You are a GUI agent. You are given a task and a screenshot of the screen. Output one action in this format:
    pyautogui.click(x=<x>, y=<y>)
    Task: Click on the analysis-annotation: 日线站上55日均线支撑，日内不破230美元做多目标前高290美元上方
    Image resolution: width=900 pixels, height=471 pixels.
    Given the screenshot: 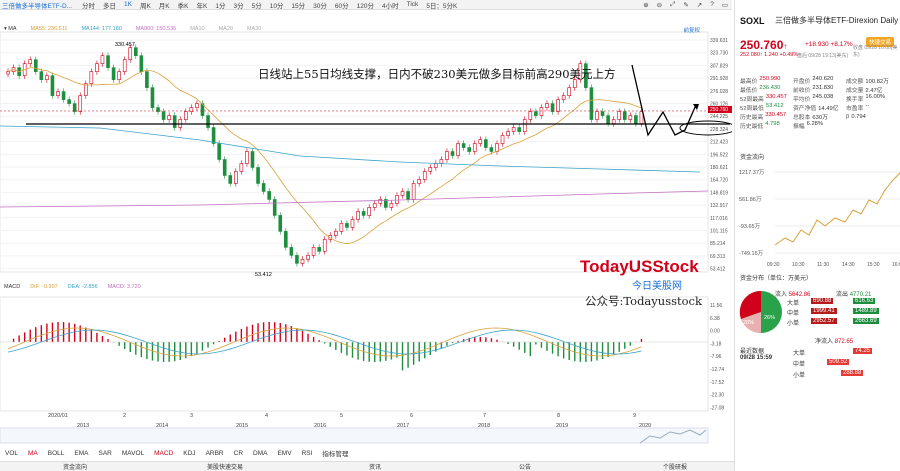 What is the action you would take?
    pyautogui.click(x=437, y=74)
    